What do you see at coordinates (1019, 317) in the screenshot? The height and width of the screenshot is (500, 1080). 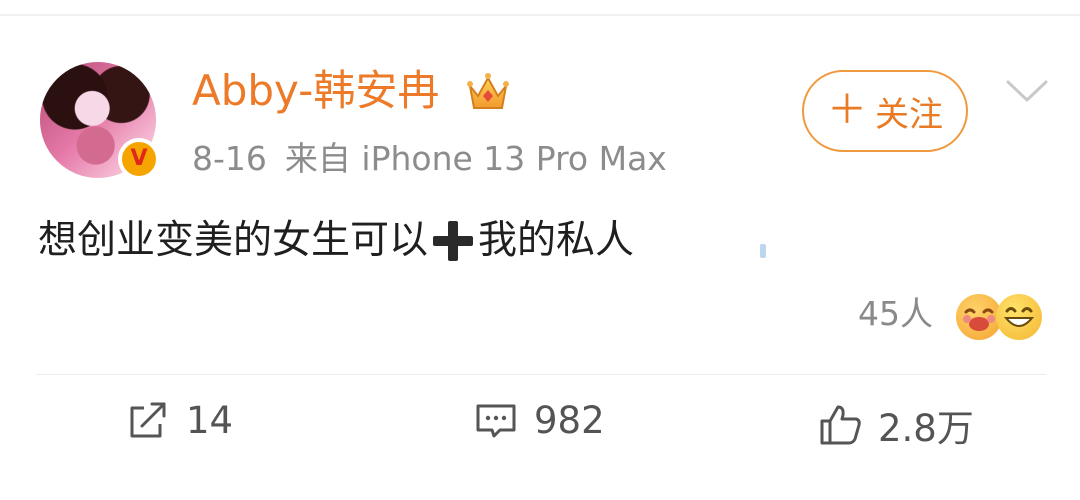 I see `grinning-emoji-icon` at bounding box center [1019, 317].